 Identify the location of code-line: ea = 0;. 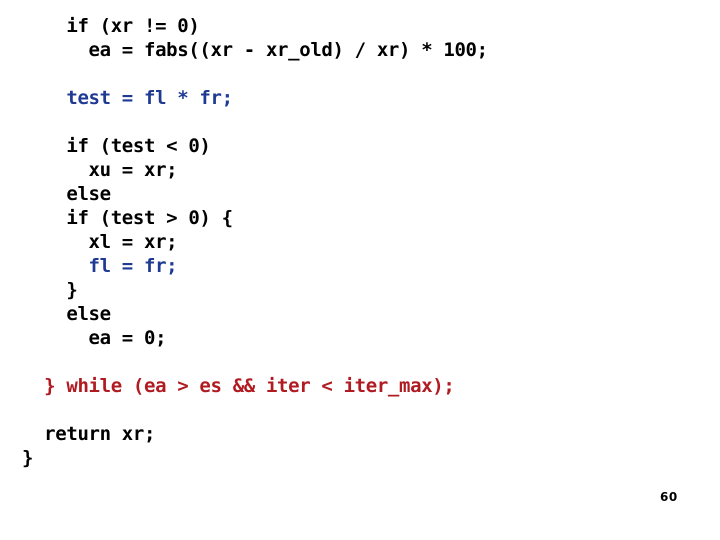
(94, 338).